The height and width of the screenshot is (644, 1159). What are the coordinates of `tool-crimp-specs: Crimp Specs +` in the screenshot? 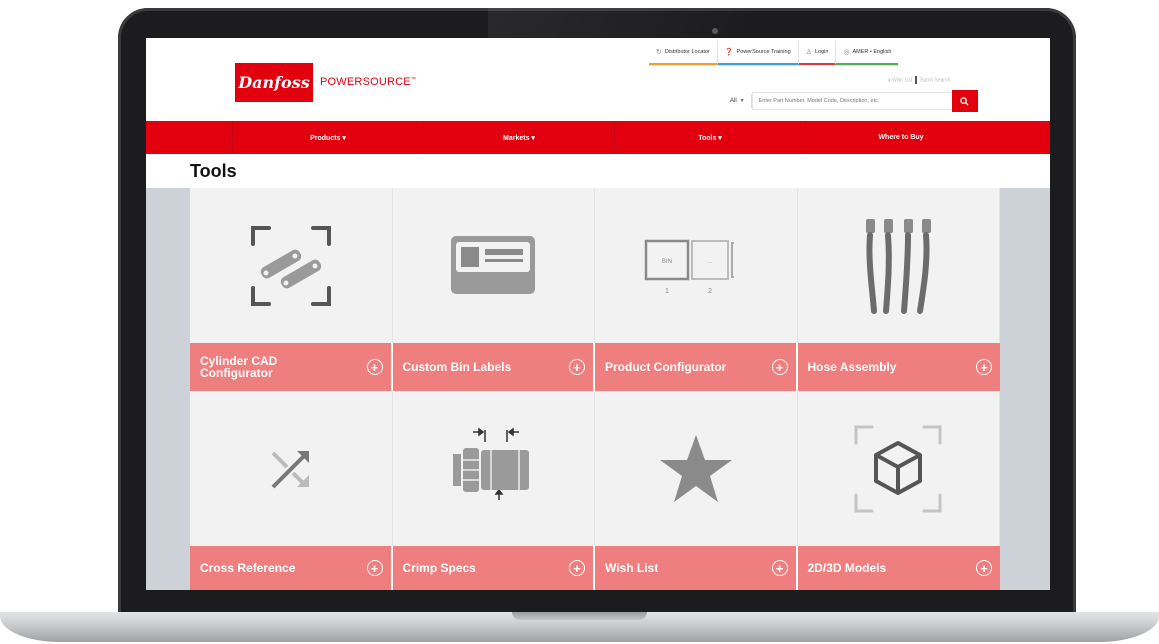 It's located at (493, 568).